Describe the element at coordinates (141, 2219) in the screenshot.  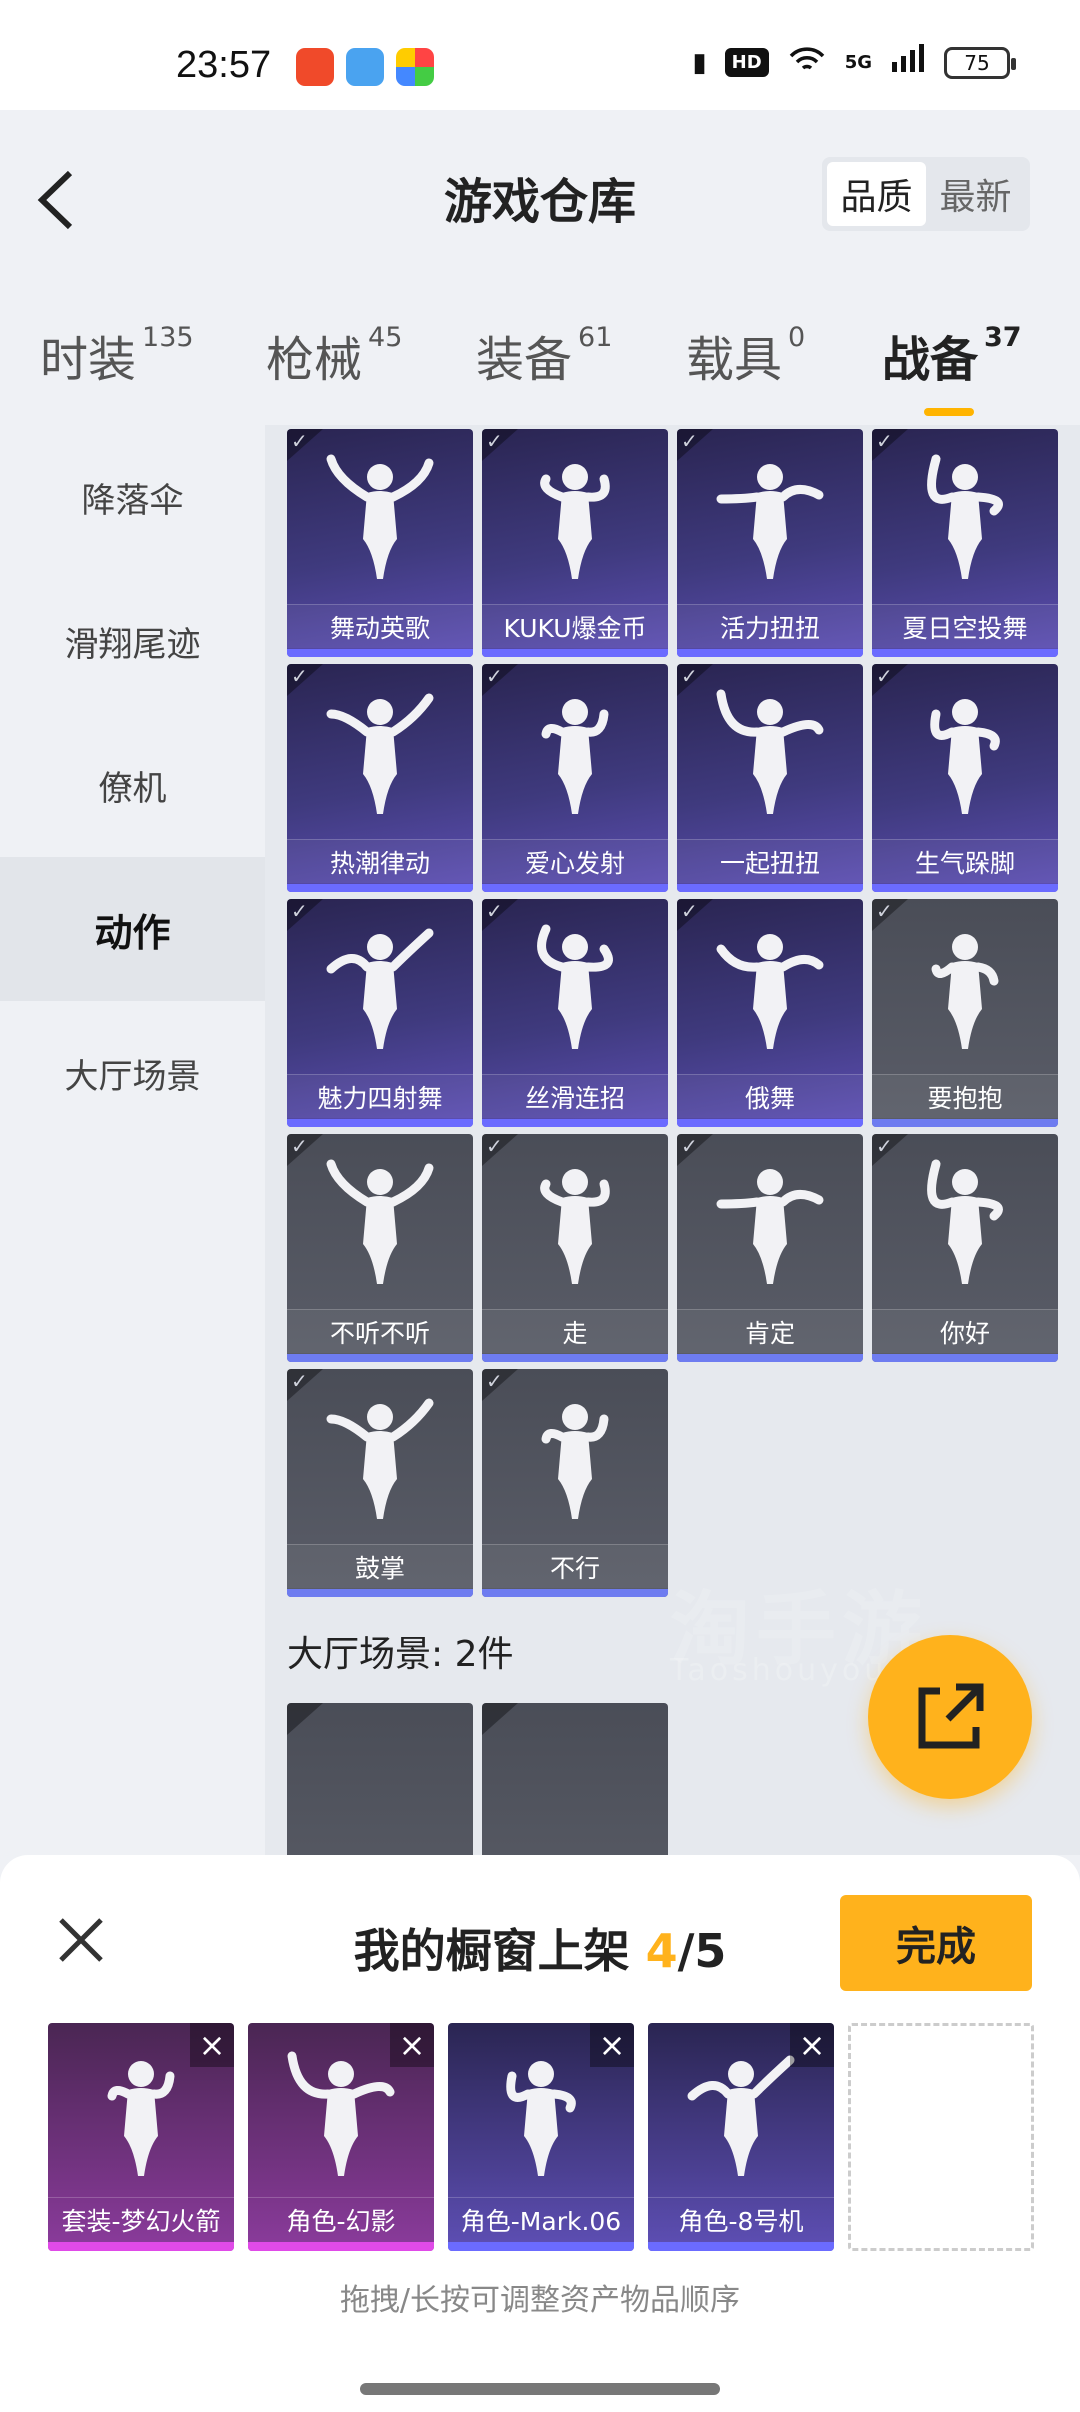
I see `showcase-slot-label: 套装-梦幻火箭` at that location.